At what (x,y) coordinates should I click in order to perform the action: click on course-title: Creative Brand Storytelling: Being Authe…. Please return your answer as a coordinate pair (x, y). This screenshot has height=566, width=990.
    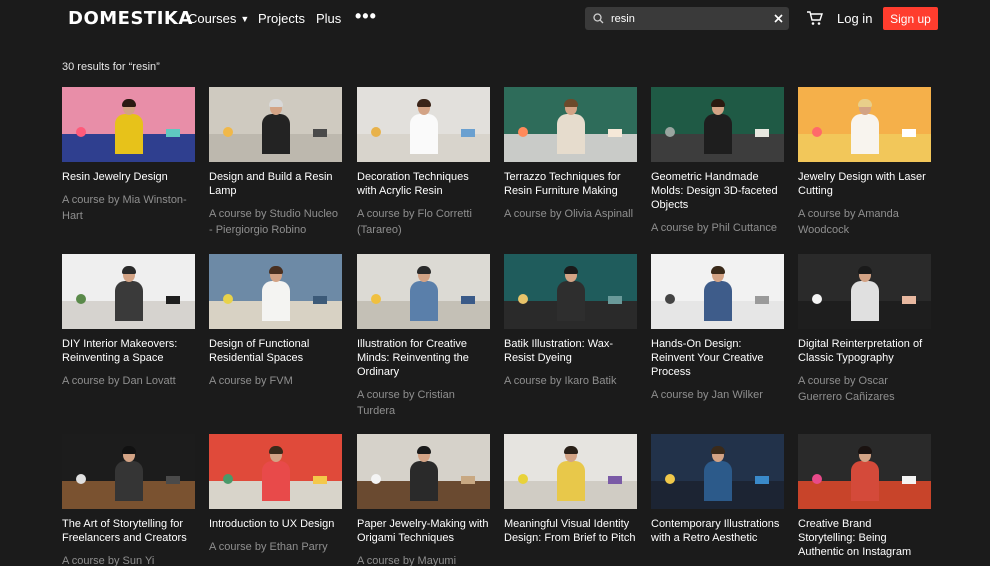
    Looking at the image, I should click on (864, 538).